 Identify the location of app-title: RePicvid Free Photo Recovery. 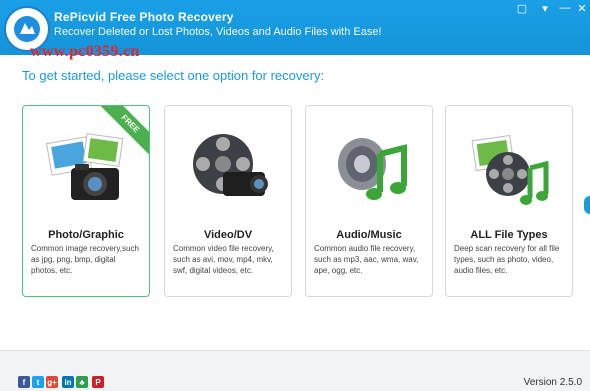
(144, 17).